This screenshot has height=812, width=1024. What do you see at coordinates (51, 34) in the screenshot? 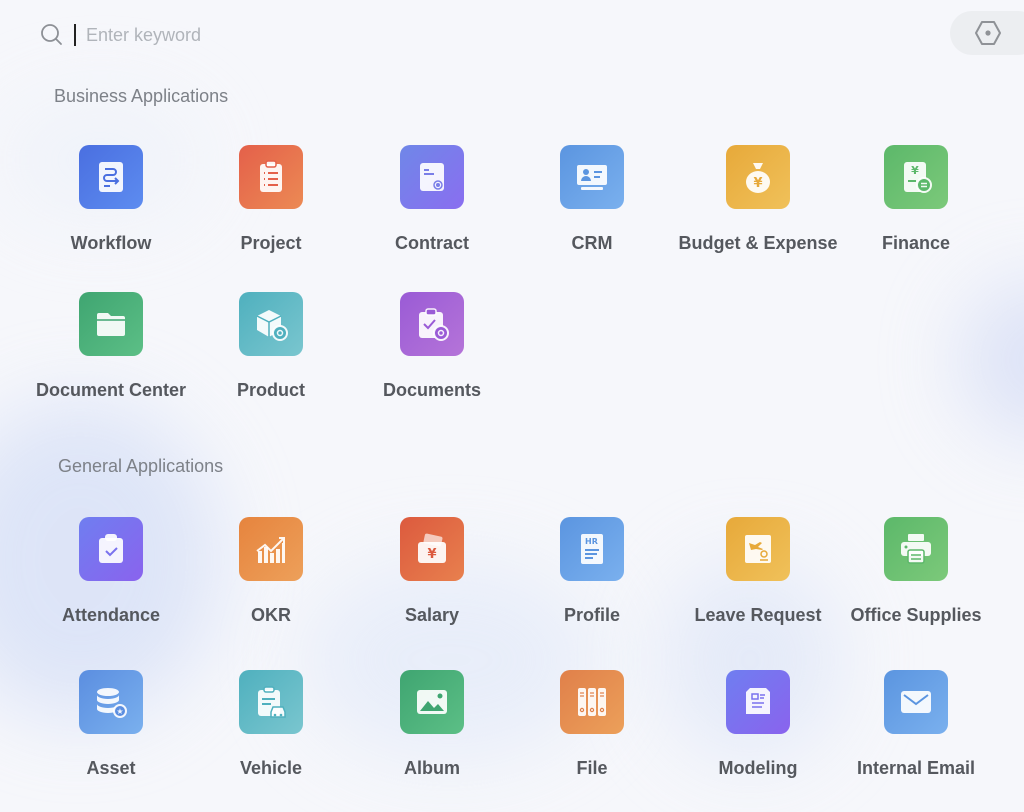
I see `search-icon` at bounding box center [51, 34].